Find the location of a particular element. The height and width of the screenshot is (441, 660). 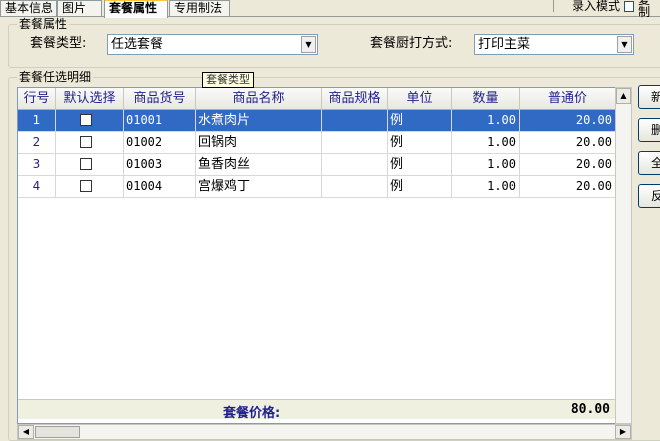

scroll-right-arrow-icon: ▶ is located at coordinates (623, 432).